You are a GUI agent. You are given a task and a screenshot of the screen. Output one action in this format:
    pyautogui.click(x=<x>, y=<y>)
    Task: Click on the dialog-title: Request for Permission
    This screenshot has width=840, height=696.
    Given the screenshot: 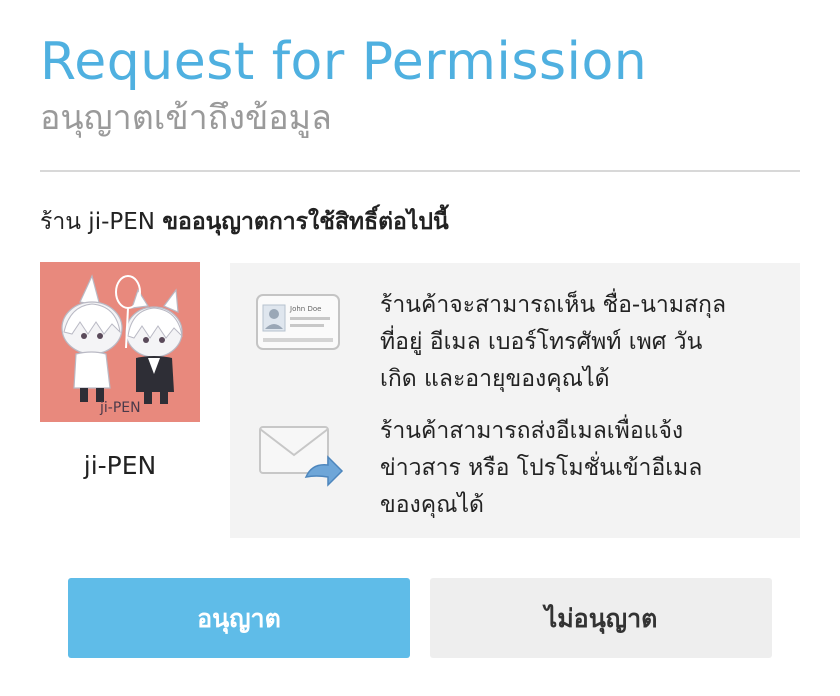 What is the action you would take?
    pyautogui.click(x=344, y=62)
    